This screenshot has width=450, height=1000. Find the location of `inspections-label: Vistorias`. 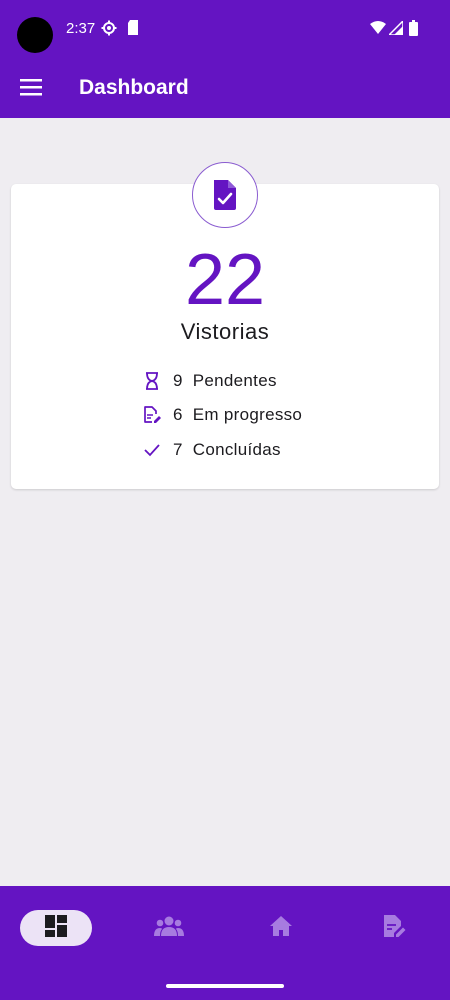

inspections-label: Vistorias is located at coordinates (225, 331).